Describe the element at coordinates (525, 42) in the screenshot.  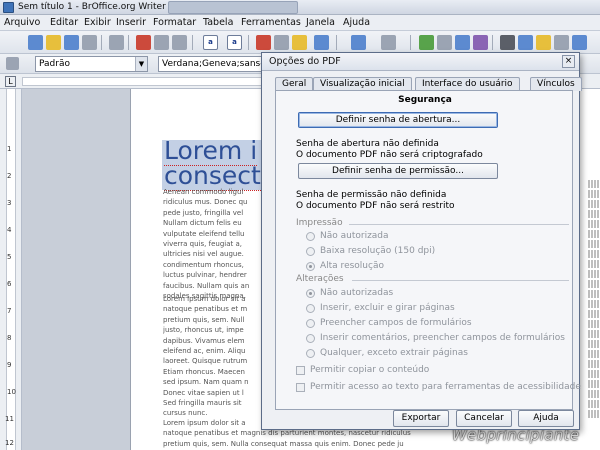
I see `navigator-icon` at that location.